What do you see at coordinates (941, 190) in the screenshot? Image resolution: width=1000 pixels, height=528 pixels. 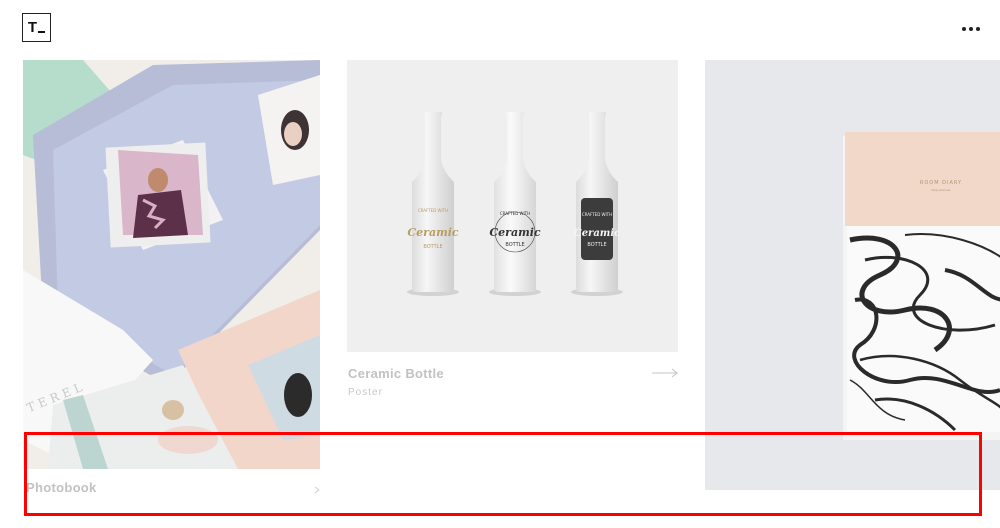 I see `svg-text: daily planner` at bounding box center [941, 190].